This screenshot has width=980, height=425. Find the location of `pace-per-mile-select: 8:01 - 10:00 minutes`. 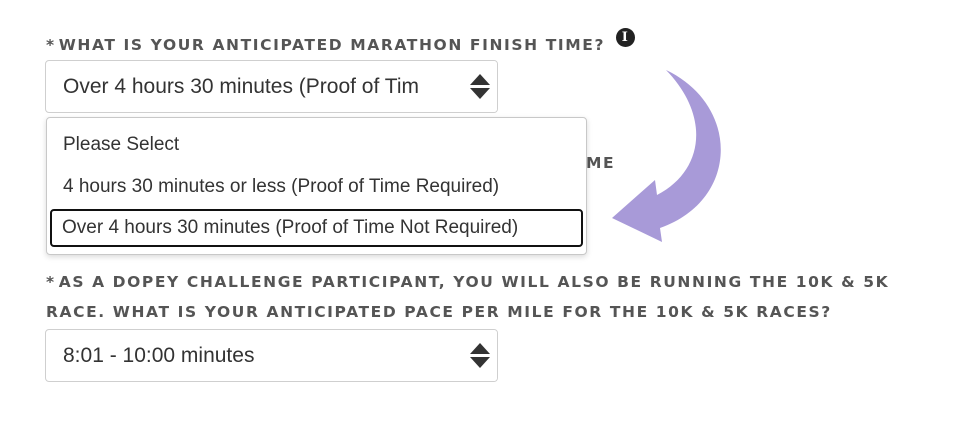

pace-per-mile-select: 8:01 - 10:00 minutes is located at coordinates (271, 355).